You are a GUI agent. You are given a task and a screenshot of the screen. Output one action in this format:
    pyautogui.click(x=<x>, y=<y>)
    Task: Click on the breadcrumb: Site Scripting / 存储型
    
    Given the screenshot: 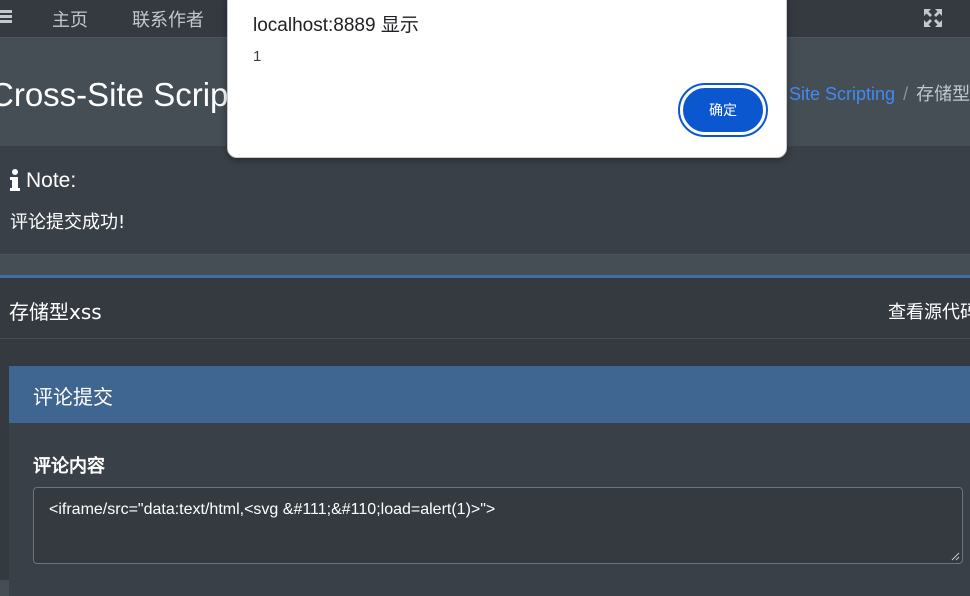 What is the action you would take?
    pyautogui.click(x=879, y=93)
    